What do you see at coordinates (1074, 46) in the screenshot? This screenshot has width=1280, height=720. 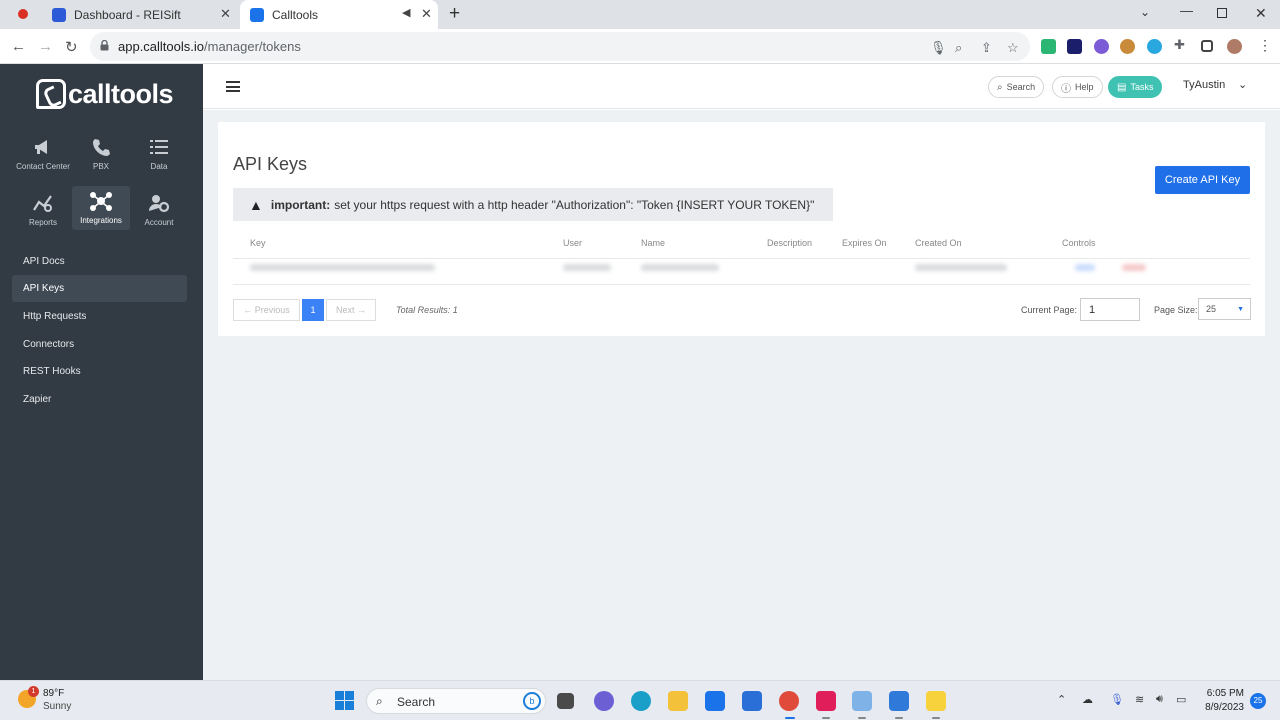 I see `extension-play-icon` at bounding box center [1074, 46].